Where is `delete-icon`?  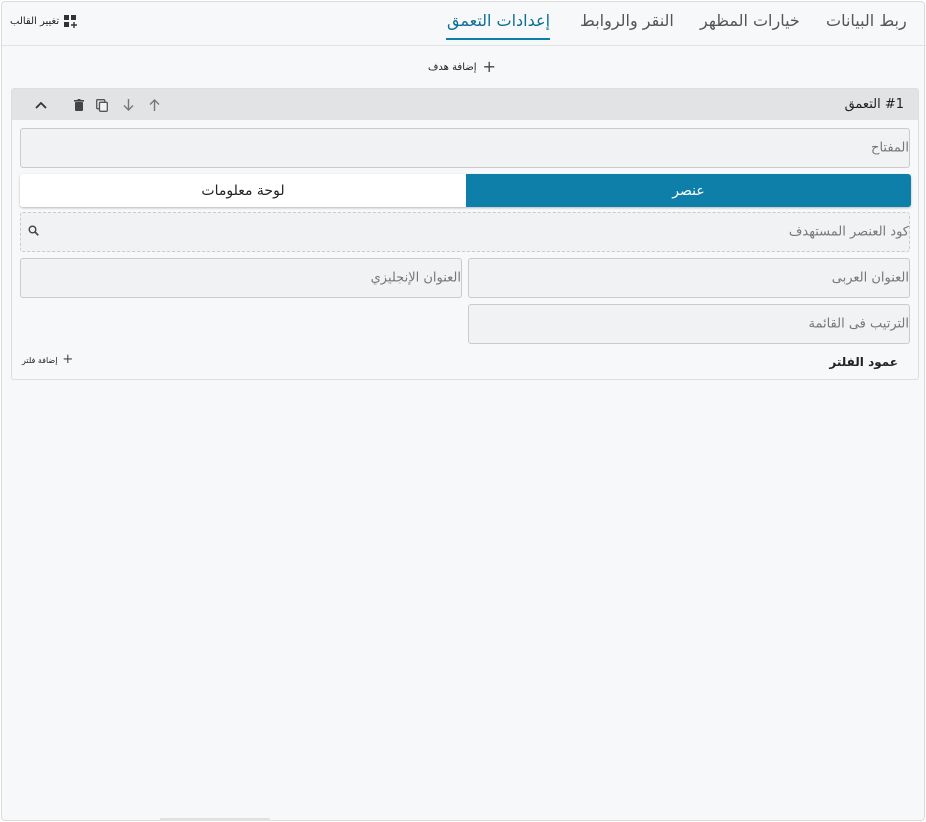 delete-icon is located at coordinates (79, 105).